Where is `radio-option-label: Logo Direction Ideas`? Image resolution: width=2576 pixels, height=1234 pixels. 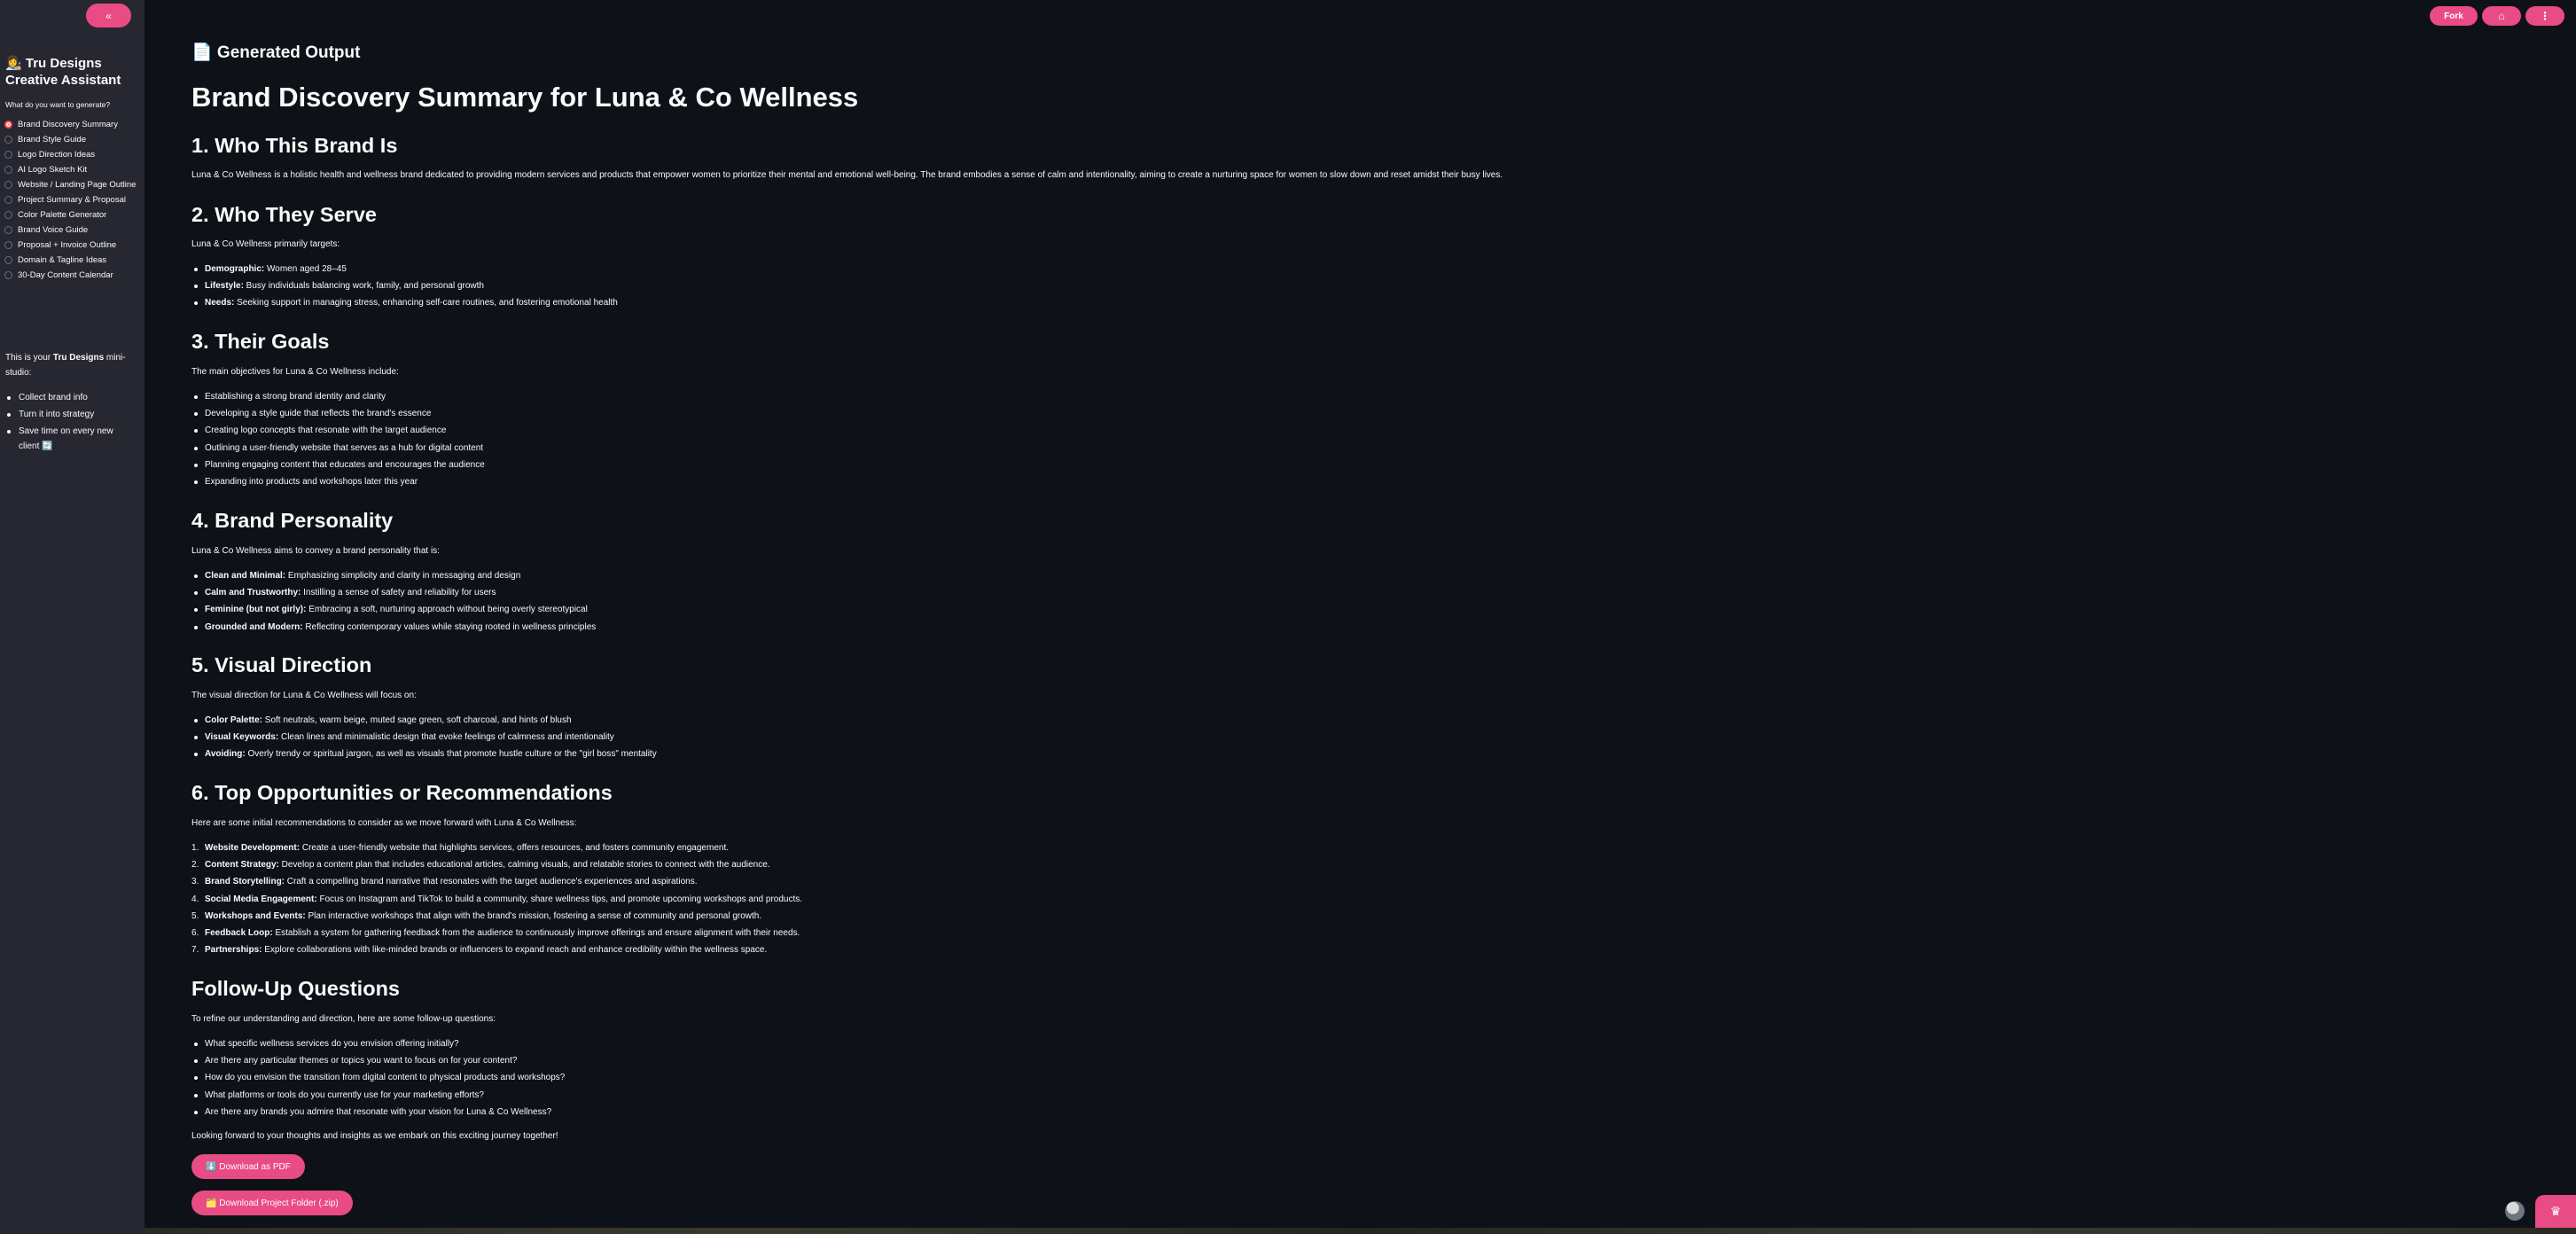 radio-option-label: Logo Direction Ideas is located at coordinates (57, 155).